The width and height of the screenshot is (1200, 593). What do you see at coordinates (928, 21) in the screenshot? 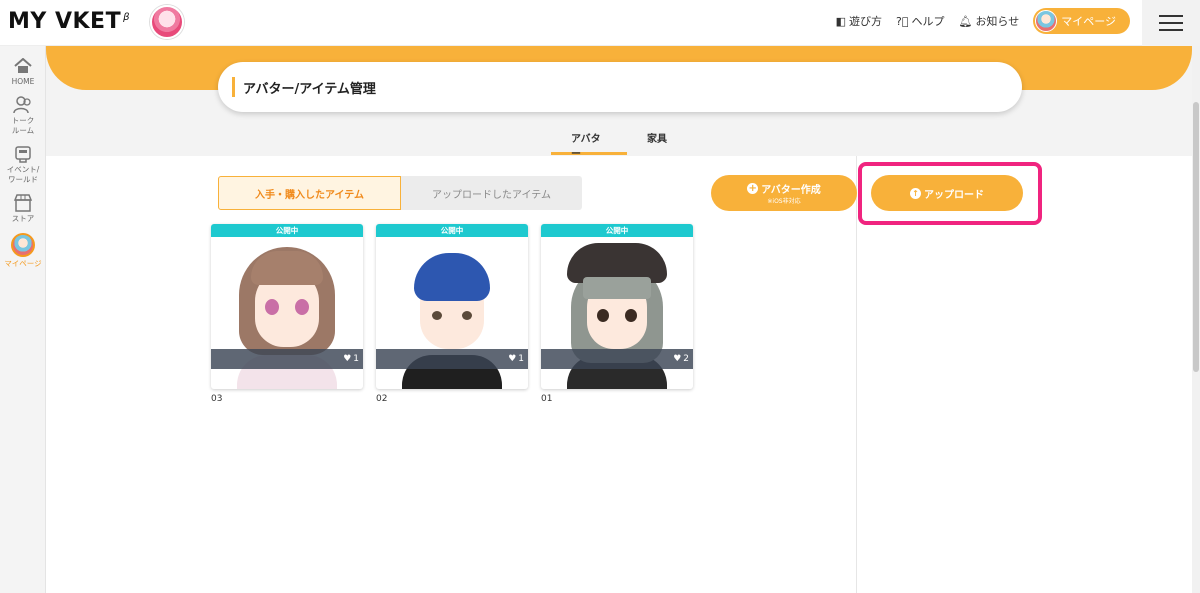
I see `nav-label: ヘルプ` at bounding box center [928, 21].